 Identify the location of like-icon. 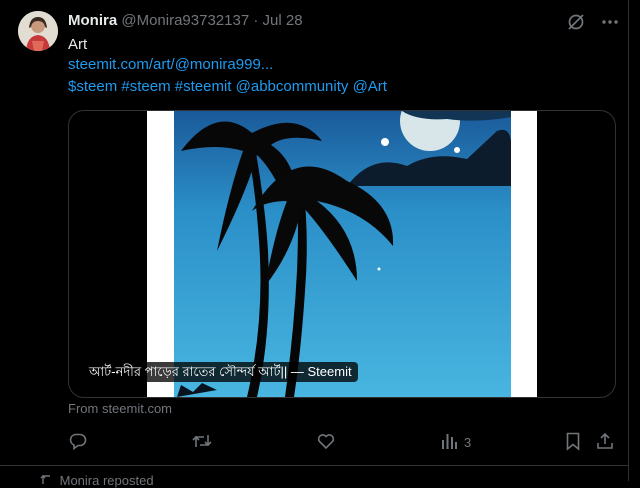
(326, 442).